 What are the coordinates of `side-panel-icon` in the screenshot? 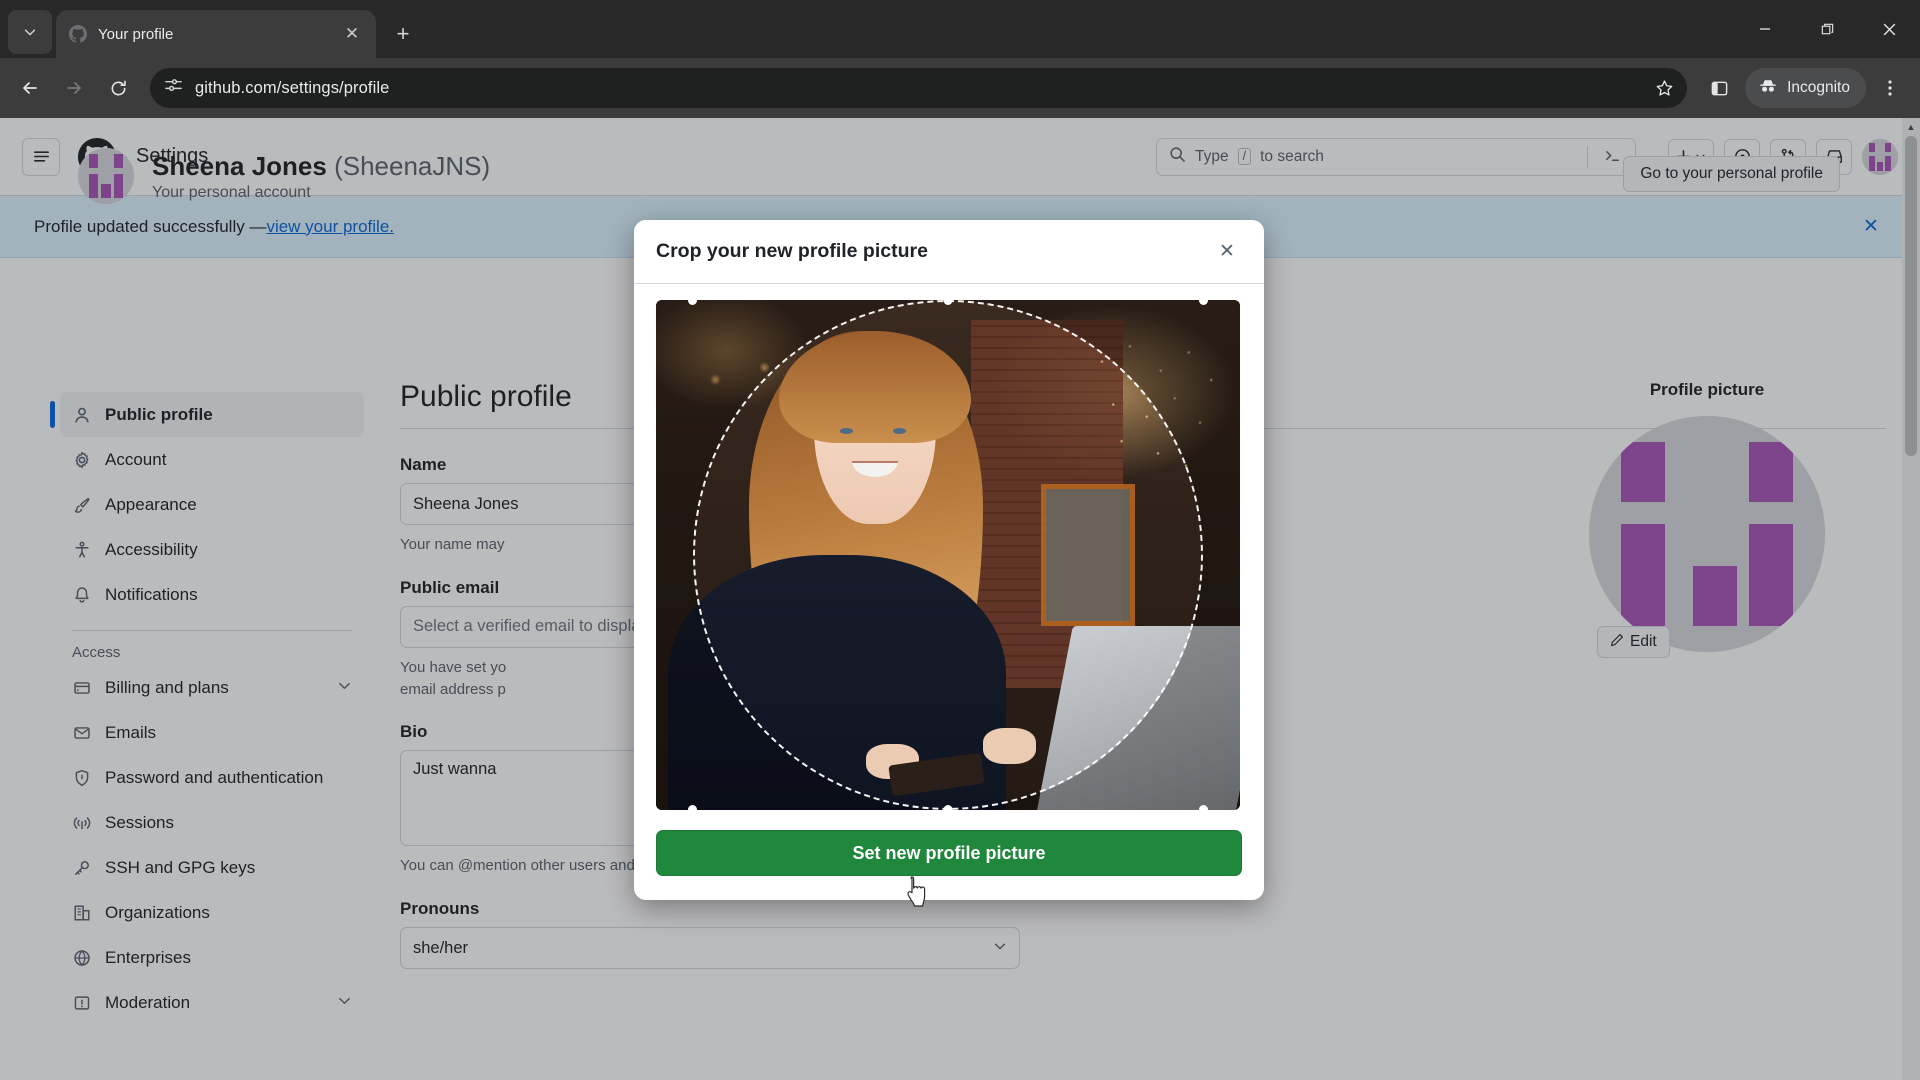 It's located at (1719, 88).